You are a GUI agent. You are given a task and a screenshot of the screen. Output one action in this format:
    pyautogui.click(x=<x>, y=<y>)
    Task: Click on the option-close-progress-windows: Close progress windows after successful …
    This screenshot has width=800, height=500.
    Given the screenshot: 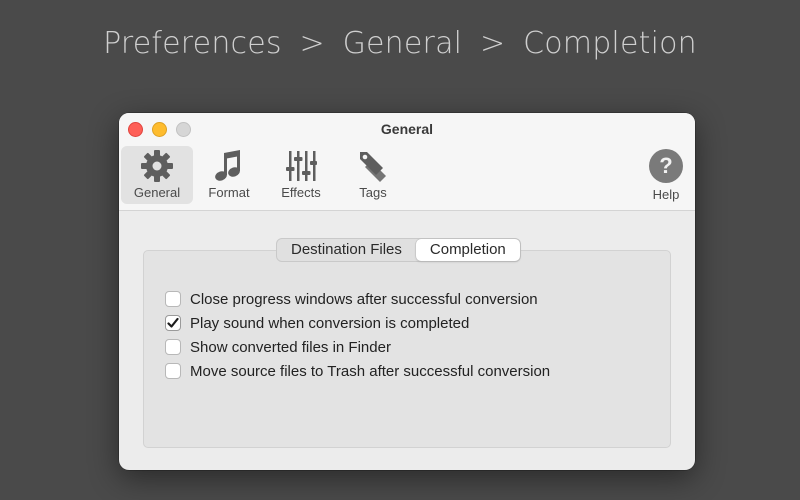 What is the action you would take?
    pyautogui.click(x=357, y=299)
    